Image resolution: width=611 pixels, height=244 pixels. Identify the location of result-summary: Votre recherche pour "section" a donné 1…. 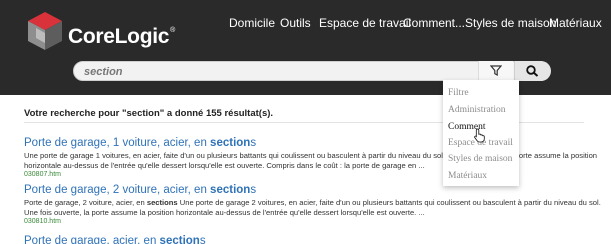
(149, 113).